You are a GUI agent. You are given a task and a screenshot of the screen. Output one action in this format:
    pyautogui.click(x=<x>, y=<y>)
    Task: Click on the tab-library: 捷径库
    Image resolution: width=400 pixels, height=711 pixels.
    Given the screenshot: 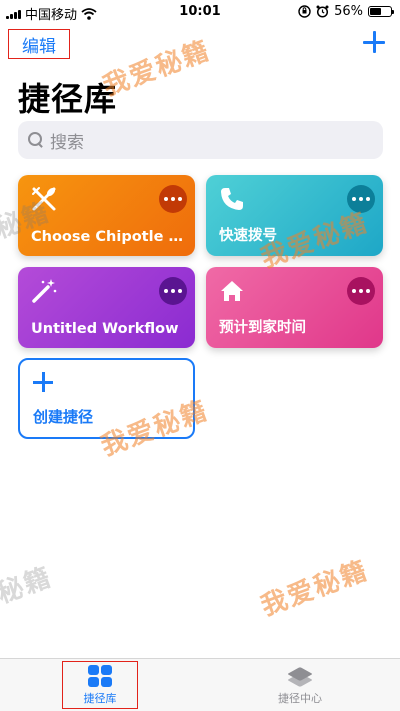 What is the action you would take?
    pyautogui.click(x=100, y=685)
    